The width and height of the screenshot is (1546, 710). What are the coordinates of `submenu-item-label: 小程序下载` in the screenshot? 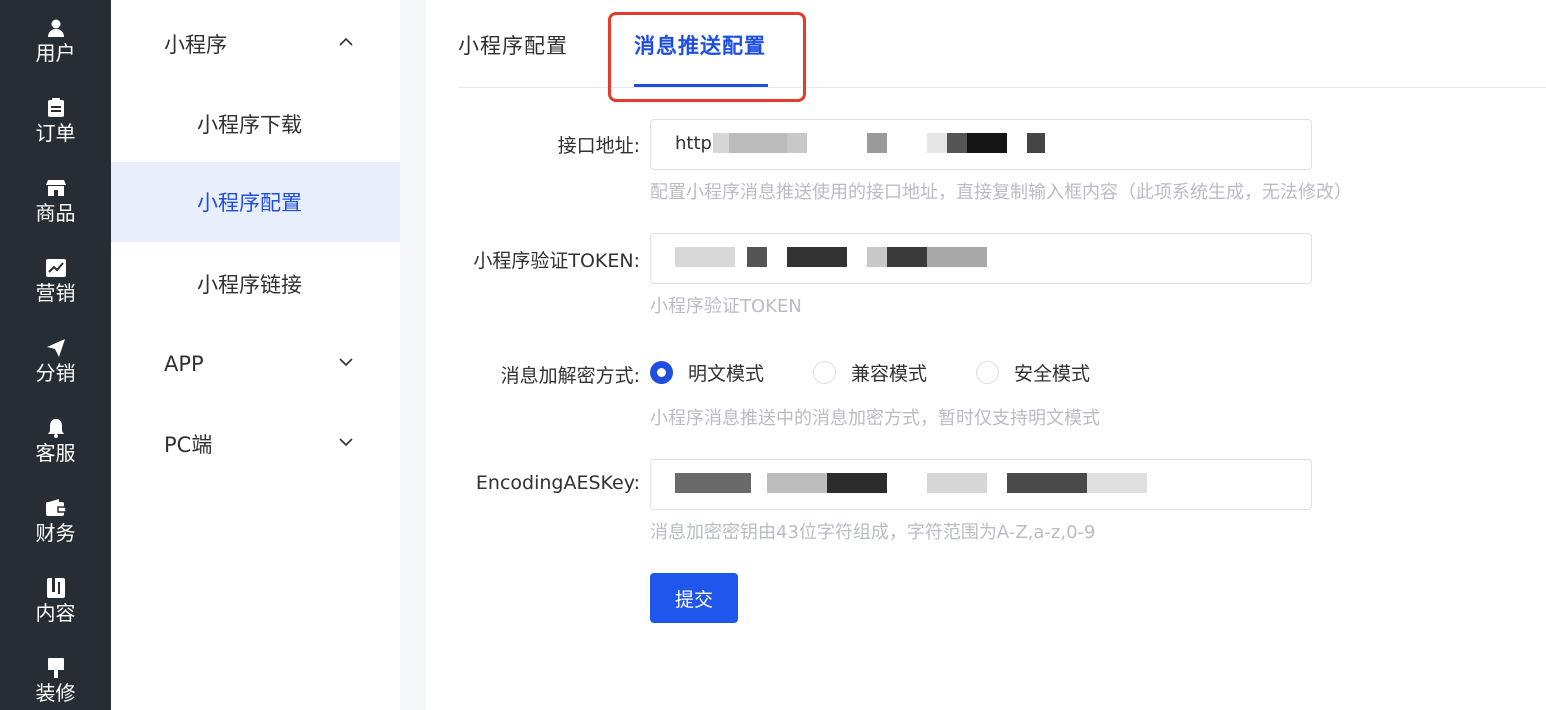 It's located at (249, 125).